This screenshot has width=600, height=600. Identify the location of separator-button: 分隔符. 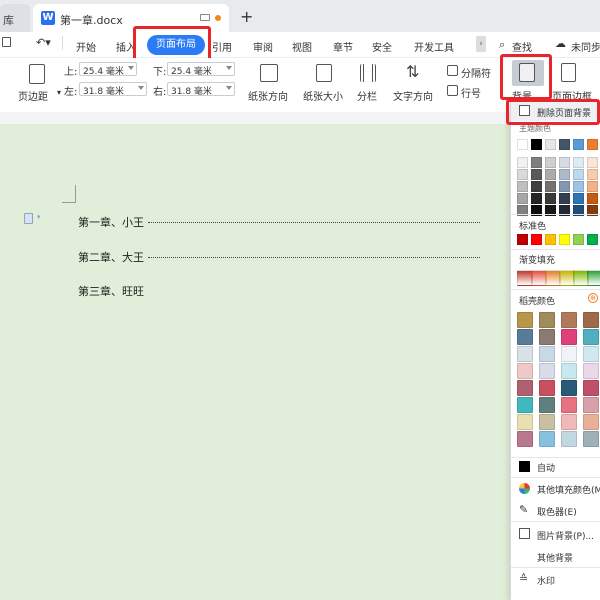
(476, 72).